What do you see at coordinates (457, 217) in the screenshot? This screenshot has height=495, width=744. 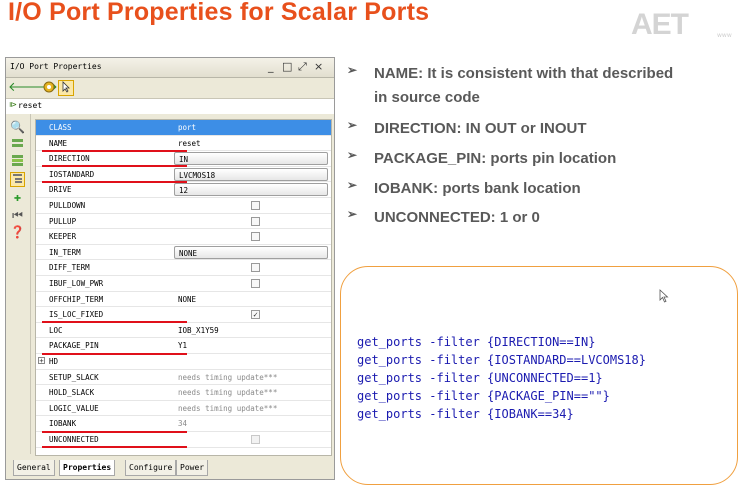 I see `bullet-text: UNCONNECTED: 1 or 0` at bounding box center [457, 217].